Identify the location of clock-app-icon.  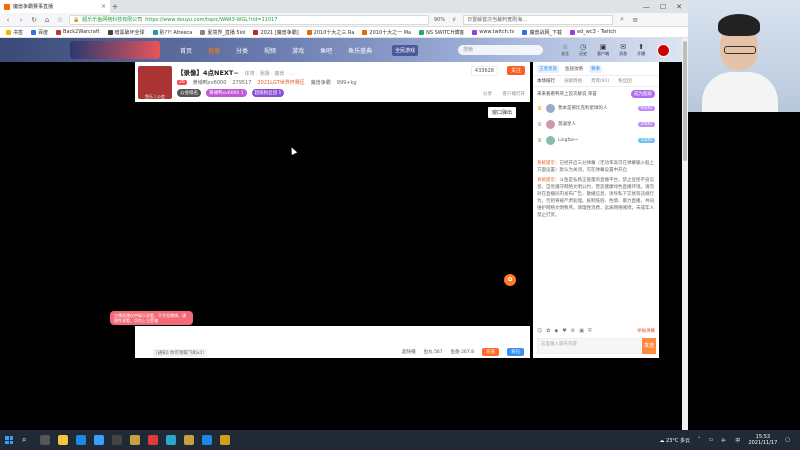
(117, 440).